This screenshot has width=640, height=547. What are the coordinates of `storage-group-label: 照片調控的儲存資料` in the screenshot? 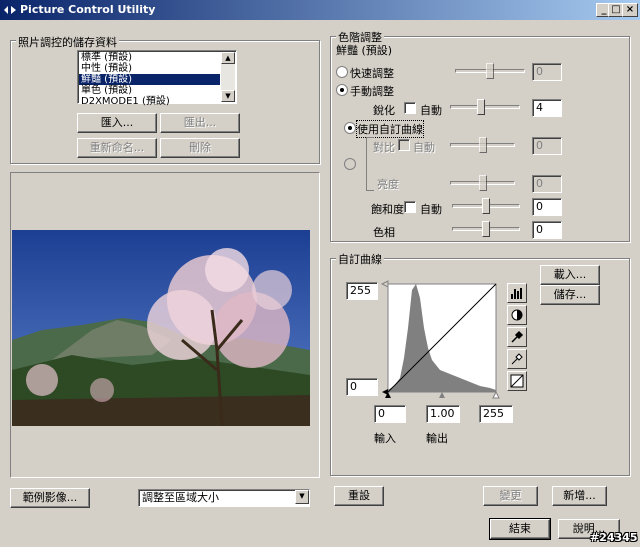 It's located at (67, 42).